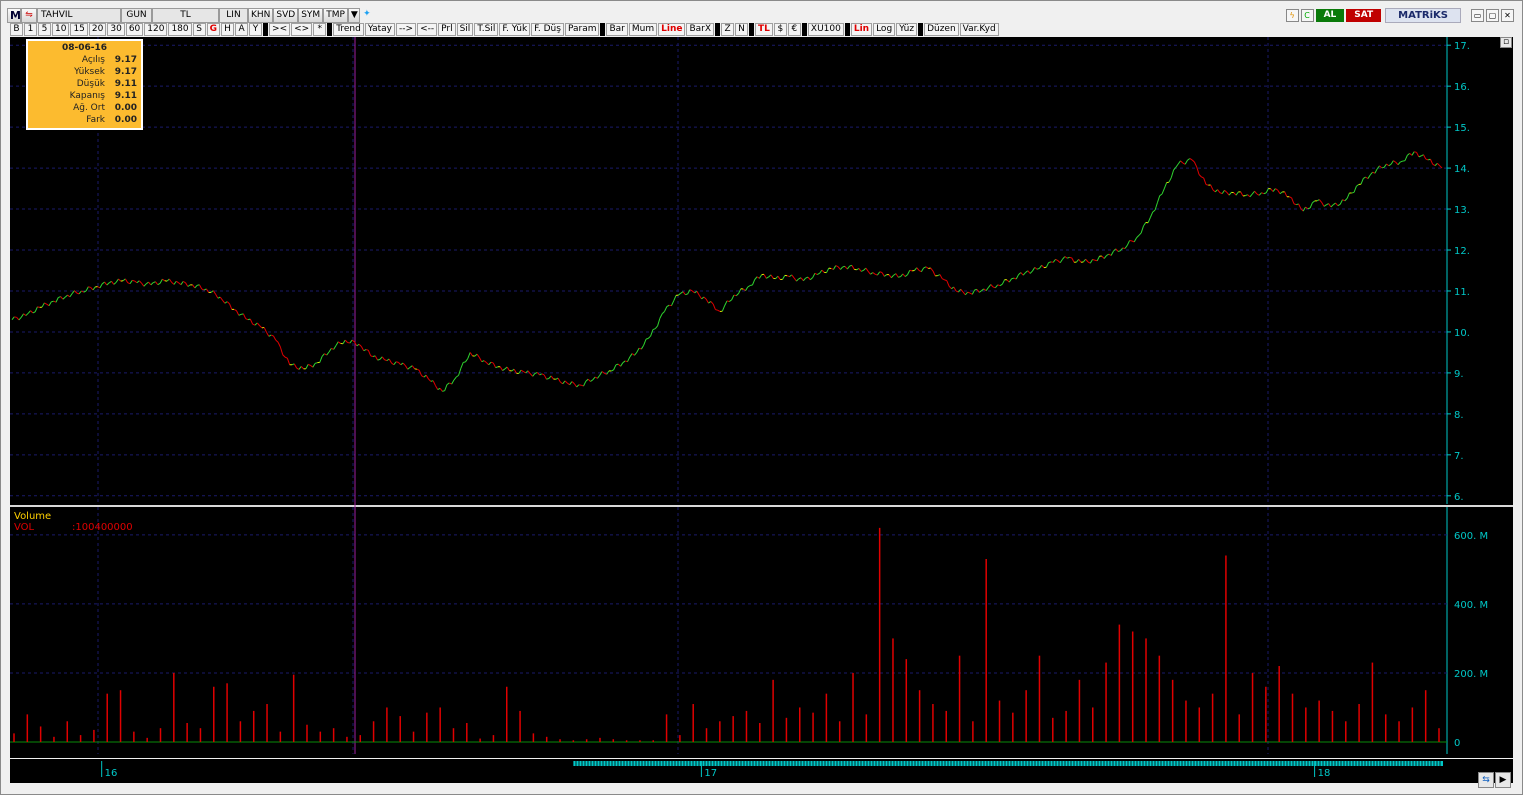  Describe the element at coordinates (427, 29) in the screenshot. I see `toolbar-button-21: <--` at that location.